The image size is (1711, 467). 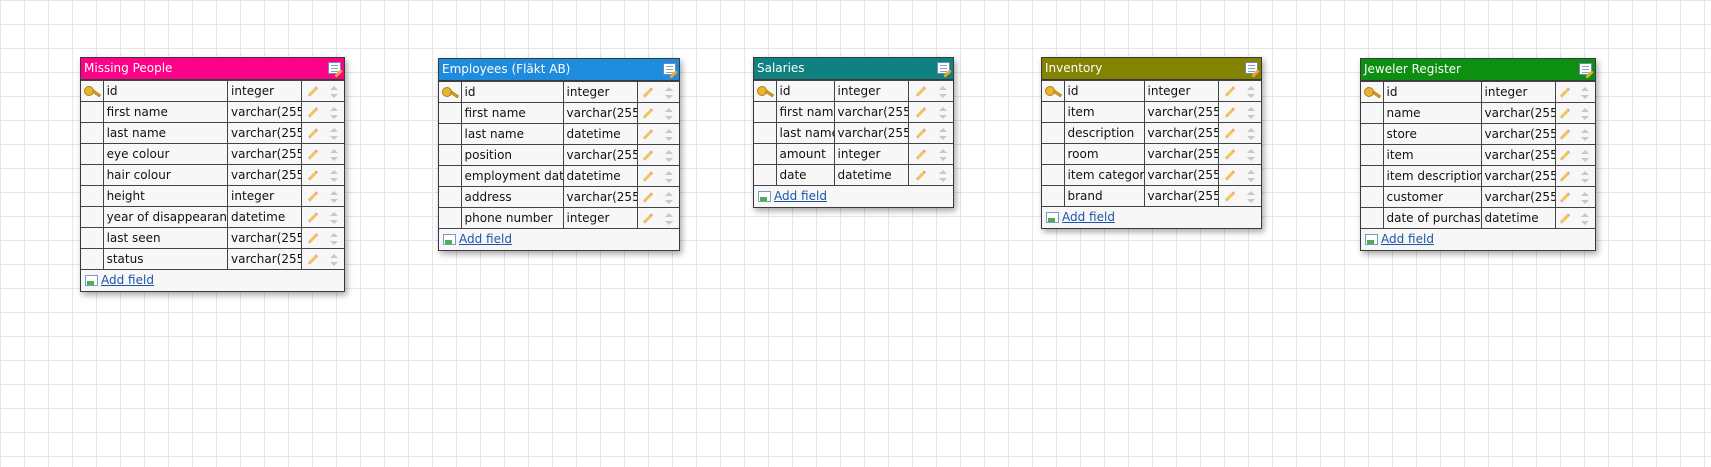 What do you see at coordinates (853, 154) in the screenshot?
I see `table-row: amount integer` at bounding box center [853, 154].